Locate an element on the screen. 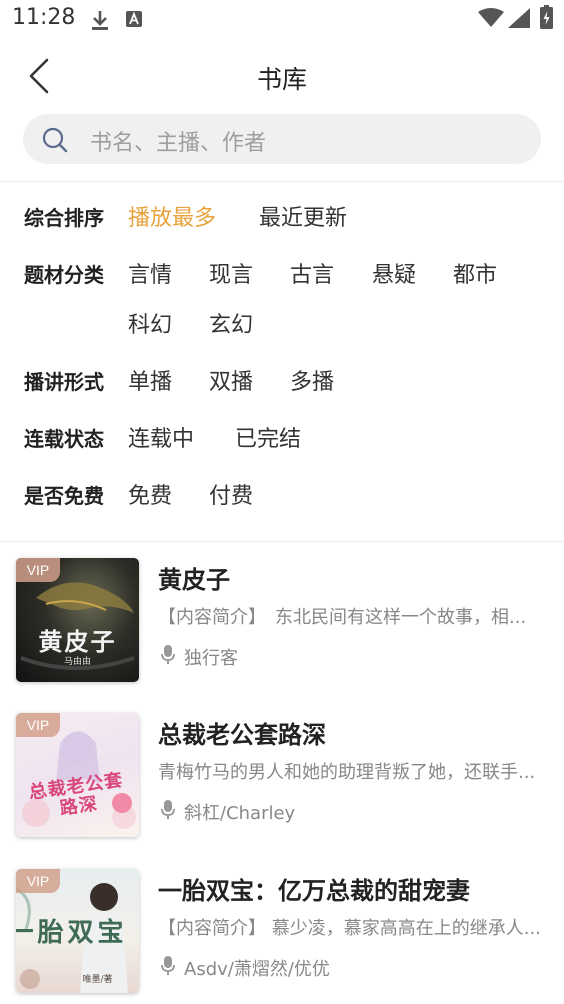 The height and width of the screenshot is (1004, 564). cover-title: 一胎双宝 is located at coordinates (72, 933).